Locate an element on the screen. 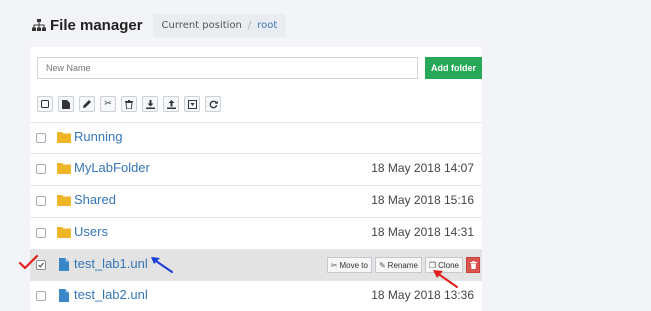 Image resolution: width=651 pixels, height=311 pixels. clone-label: Clone is located at coordinates (448, 265).